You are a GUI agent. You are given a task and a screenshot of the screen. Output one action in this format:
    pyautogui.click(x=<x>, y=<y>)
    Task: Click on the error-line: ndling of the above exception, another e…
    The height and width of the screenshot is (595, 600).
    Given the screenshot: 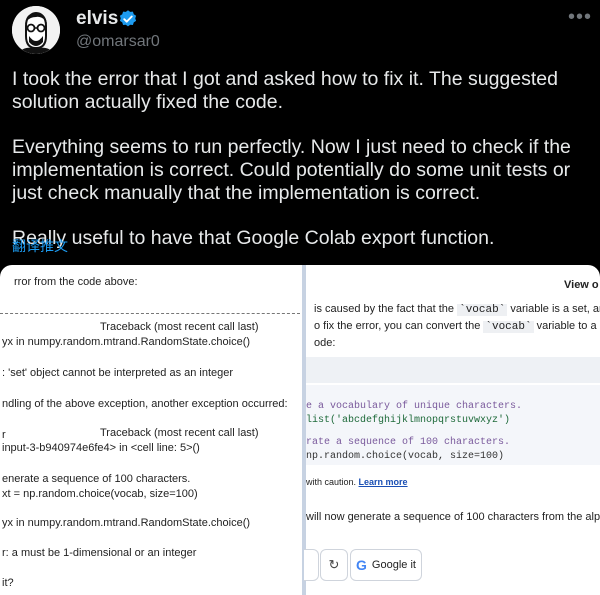 What is the action you would take?
    pyautogui.click(x=145, y=404)
    